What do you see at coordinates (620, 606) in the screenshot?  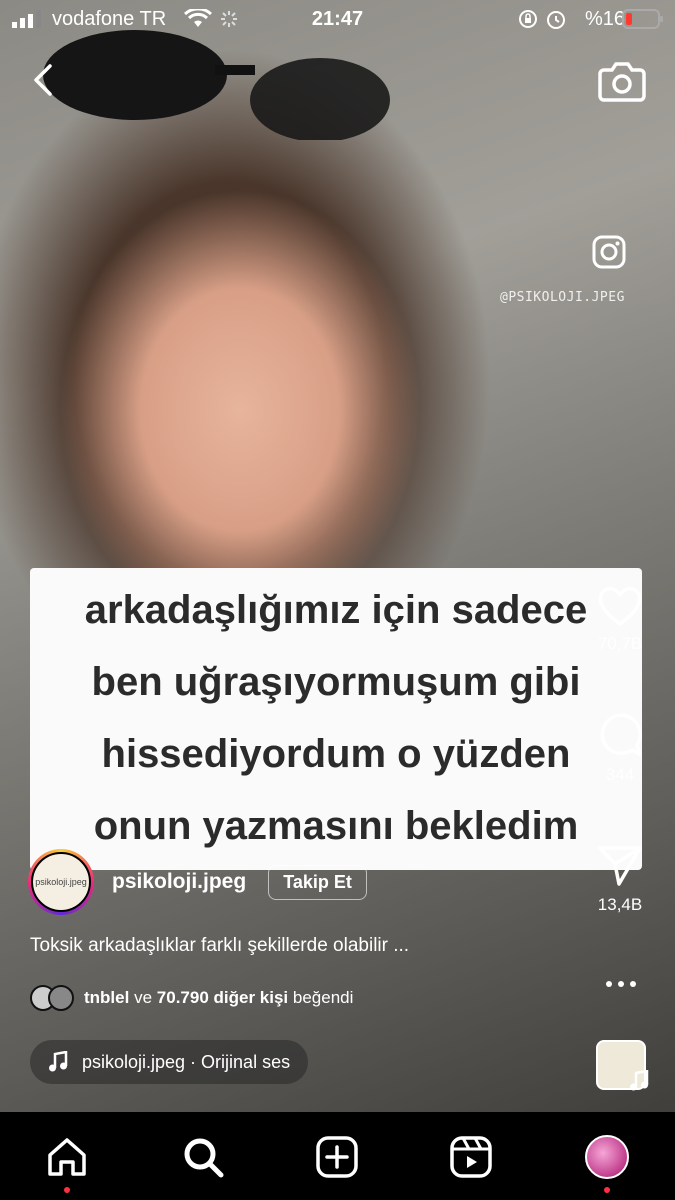 I see `heart-icon` at bounding box center [620, 606].